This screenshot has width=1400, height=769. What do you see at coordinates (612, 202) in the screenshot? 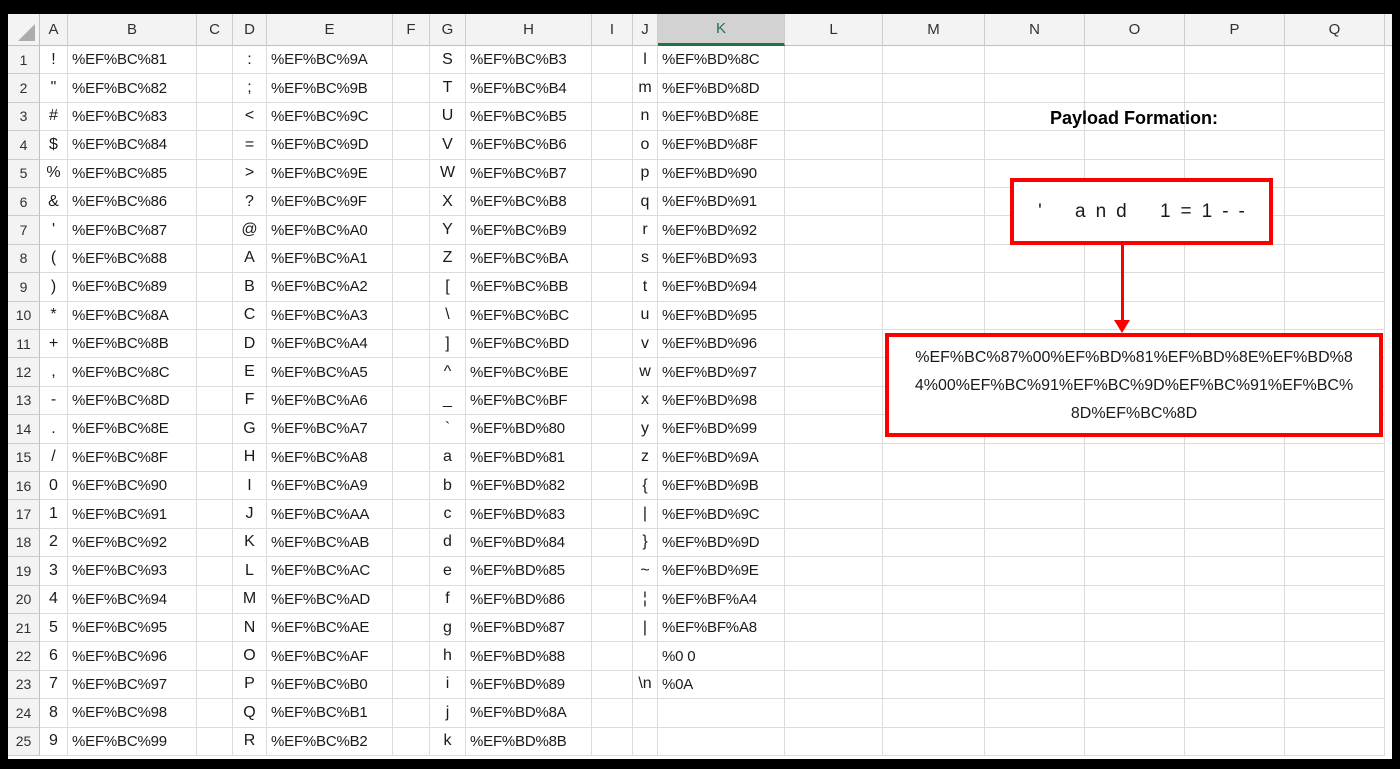
I see `cell-I6` at bounding box center [612, 202].